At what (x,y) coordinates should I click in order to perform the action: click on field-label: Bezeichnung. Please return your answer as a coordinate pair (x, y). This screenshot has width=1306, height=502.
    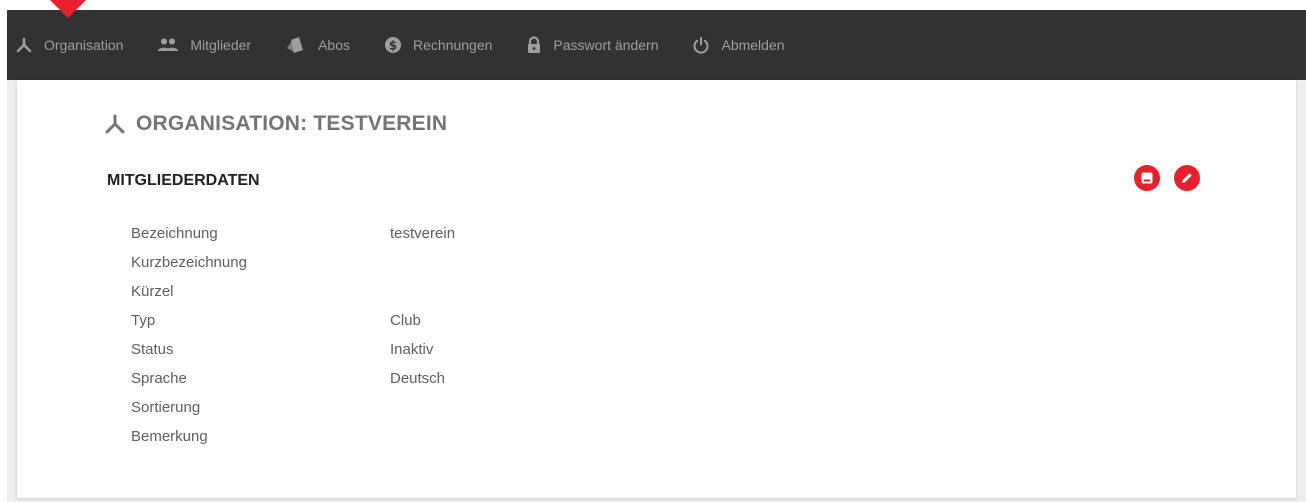
    Looking at the image, I should click on (174, 233).